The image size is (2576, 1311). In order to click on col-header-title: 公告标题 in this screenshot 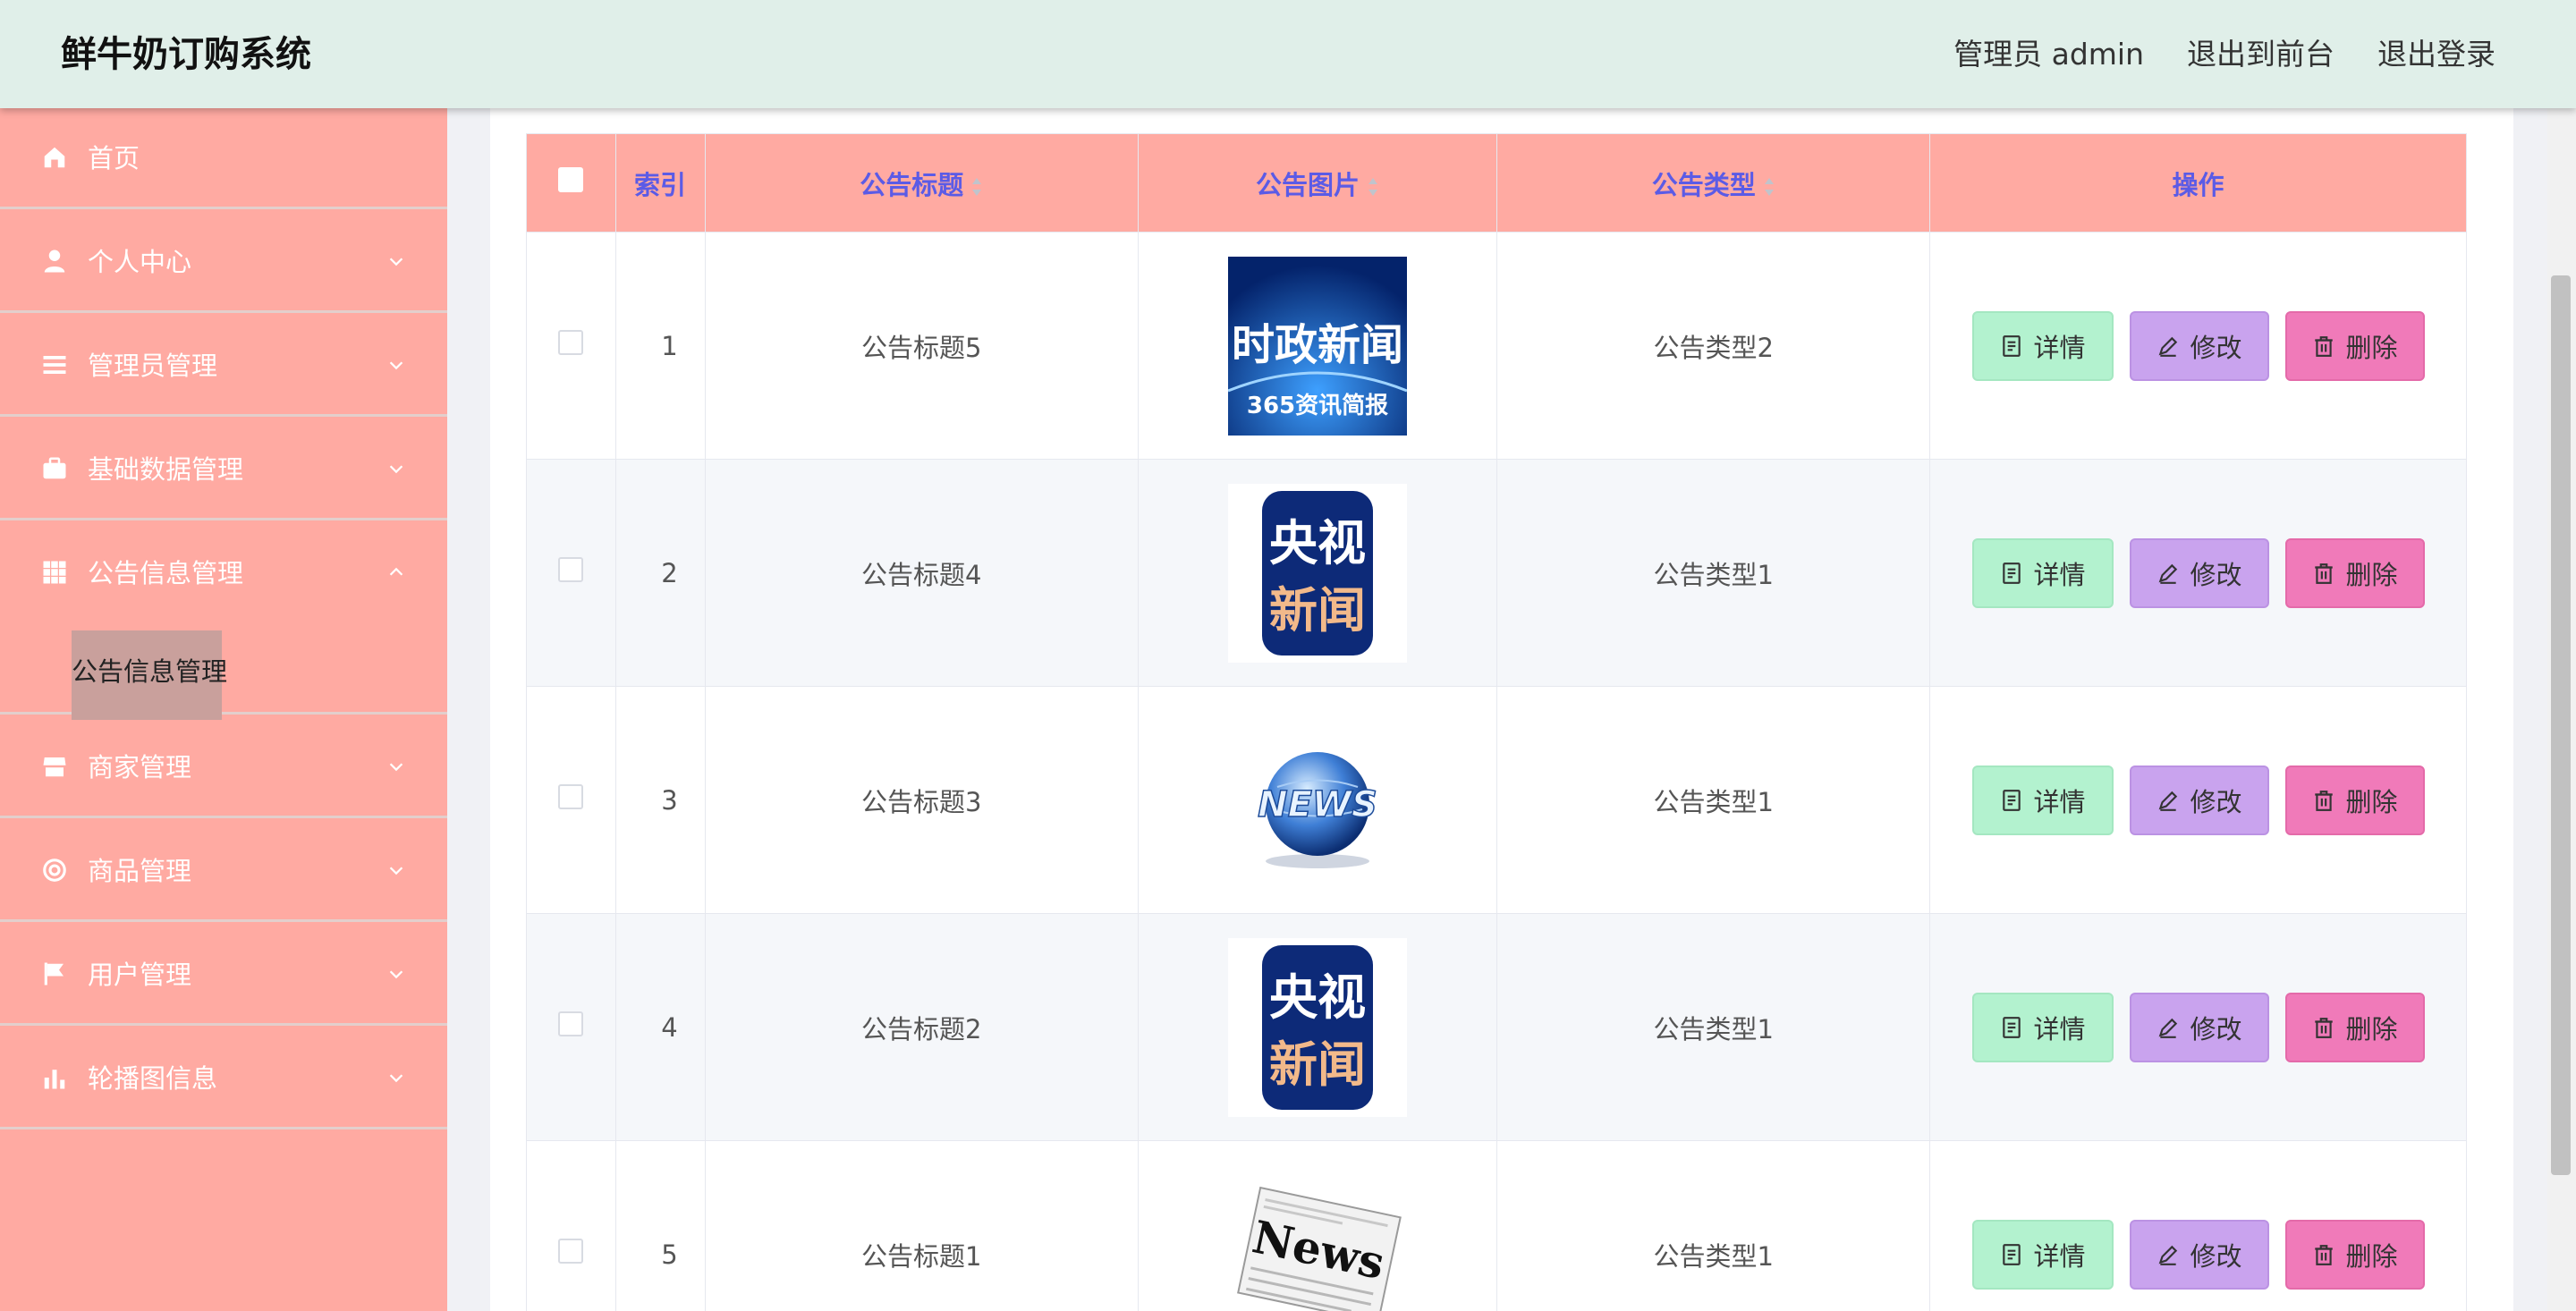, I will do `click(921, 183)`.